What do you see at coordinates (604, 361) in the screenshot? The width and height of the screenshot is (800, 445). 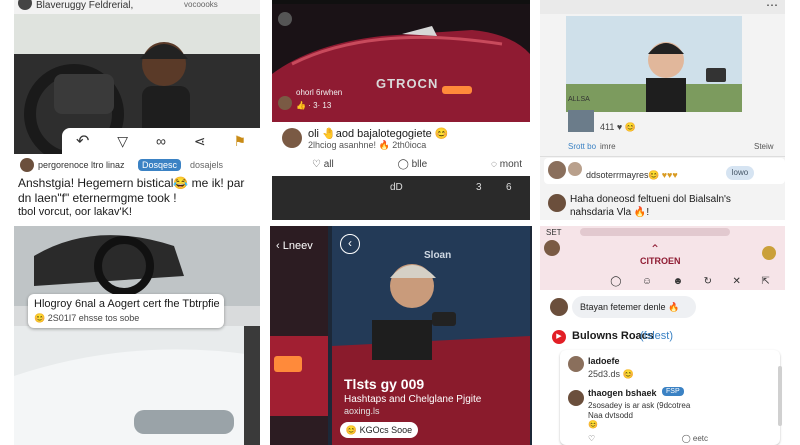 I see `comment-1-name: ladoefe` at bounding box center [604, 361].